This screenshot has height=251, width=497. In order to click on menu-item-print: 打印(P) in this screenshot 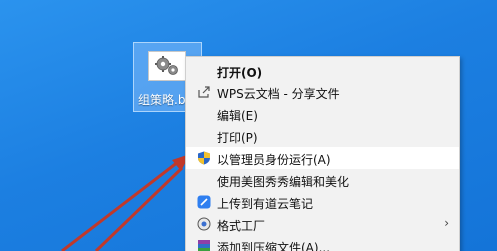, I will do `click(322, 136)`.